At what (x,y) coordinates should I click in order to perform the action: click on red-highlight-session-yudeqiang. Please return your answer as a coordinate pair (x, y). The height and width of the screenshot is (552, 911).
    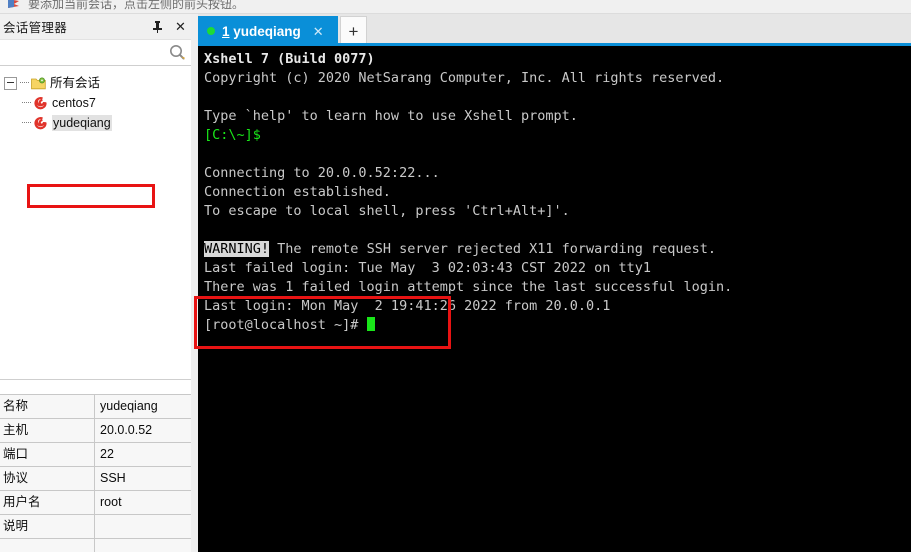
    Looking at the image, I should click on (91, 196).